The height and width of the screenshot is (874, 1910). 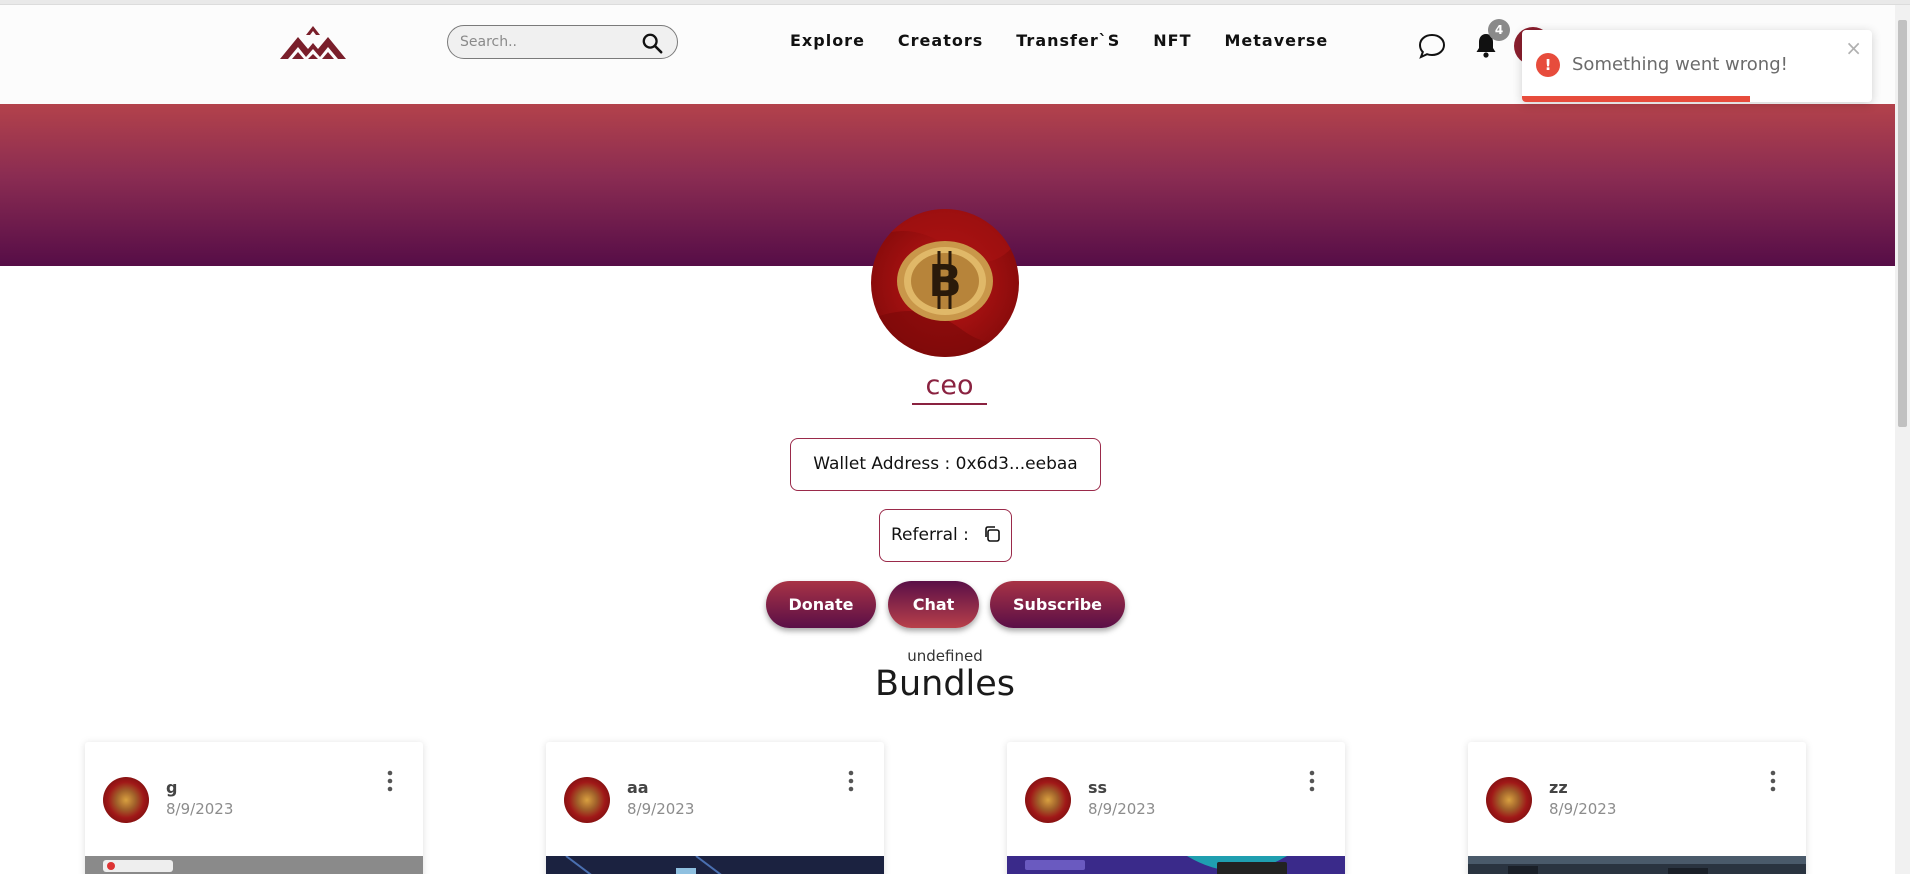 What do you see at coordinates (1098, 787) in the screenshot?
I see `bundle-name: ss` at bounding box center [1098, 787].